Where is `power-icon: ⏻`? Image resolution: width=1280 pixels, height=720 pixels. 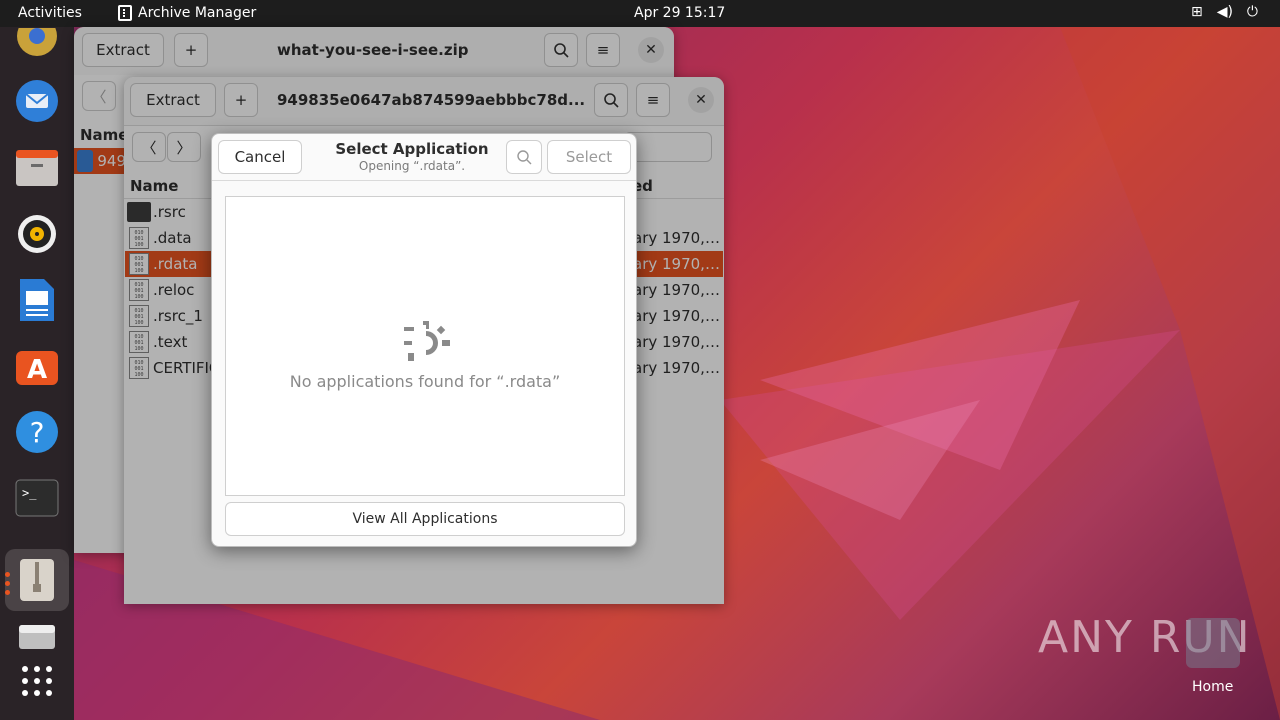 power-icon: ⏻ is located at coordinates (1252, 12).